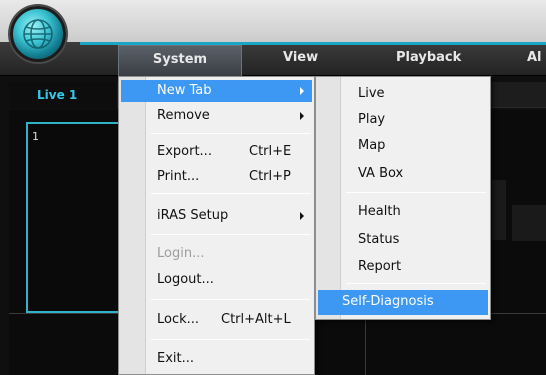 The width and height of the screenshot is (546, 375). What do you see at coordinates (379, 239) in the screenshot?
I see `menu-item-label: Status` at bounding box center [379, 239].